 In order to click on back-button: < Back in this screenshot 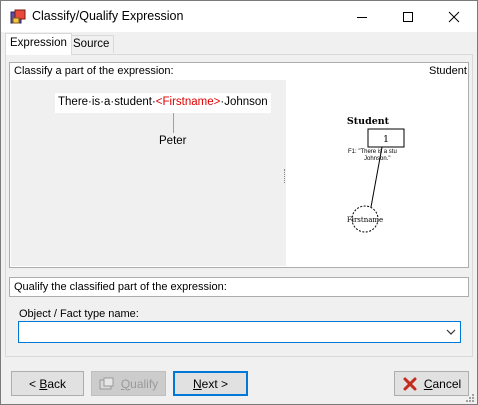, I will do `click(47, 383)`.